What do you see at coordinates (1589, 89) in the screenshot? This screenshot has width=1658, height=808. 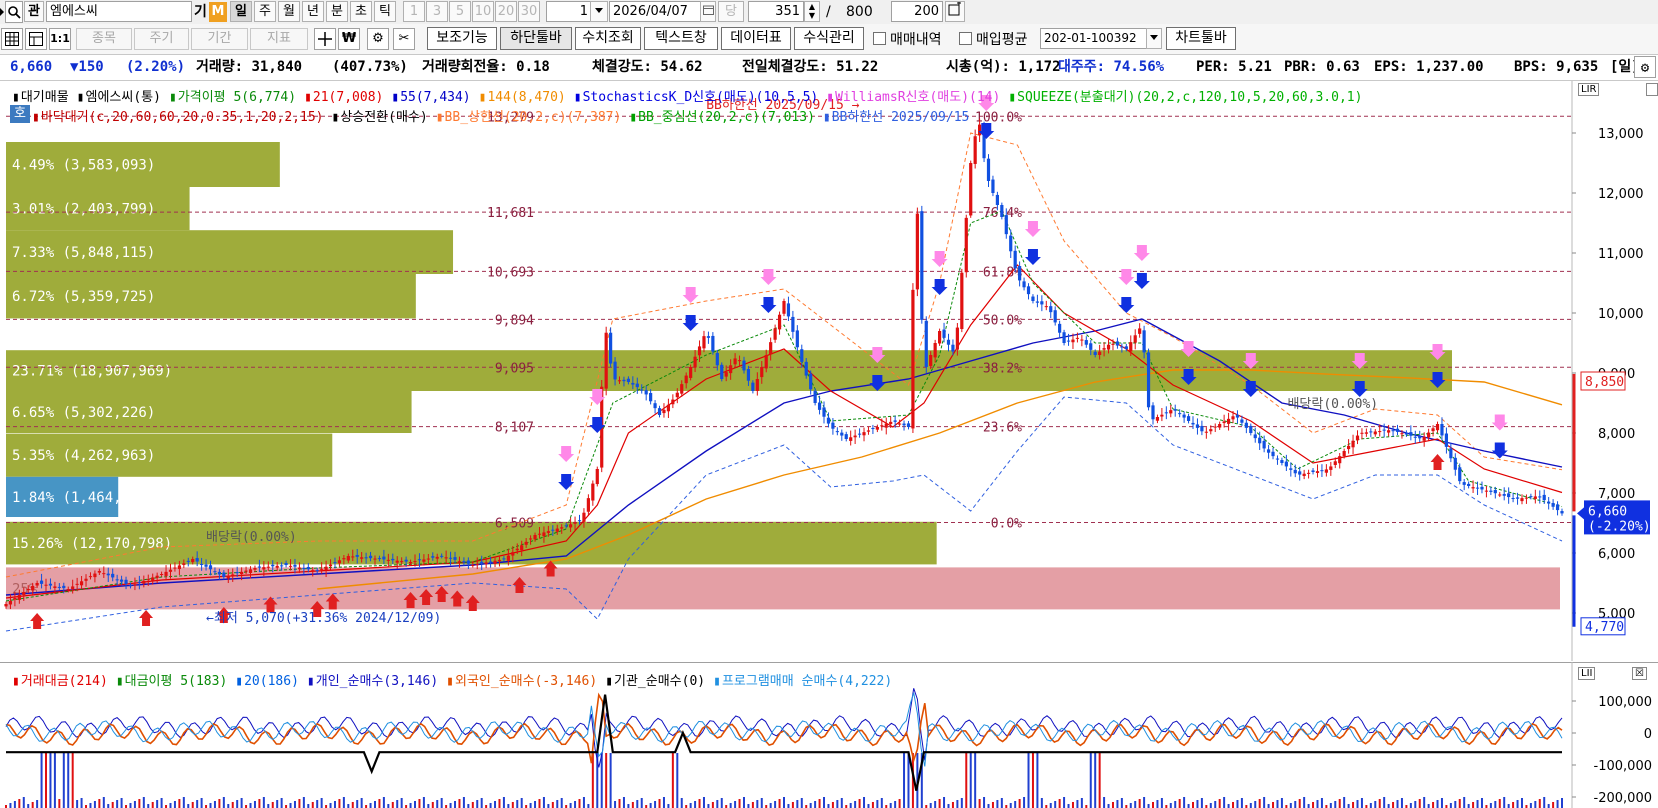 I see `panel-resize-icon: LIR` at bounding box center [1589, 89].